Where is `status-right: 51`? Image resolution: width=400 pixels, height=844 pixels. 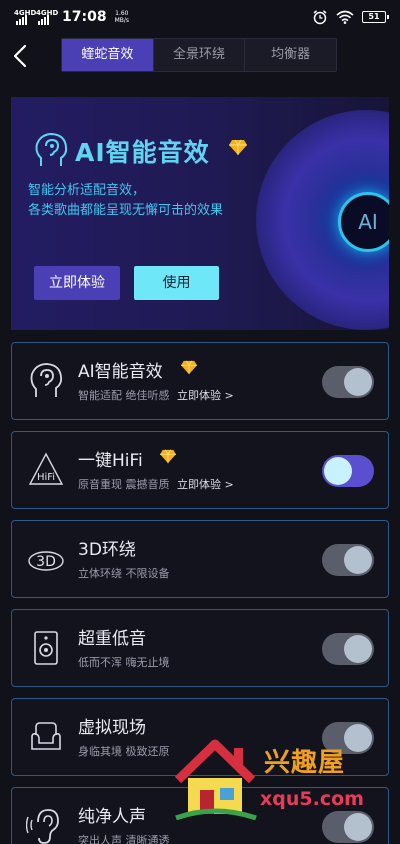 status-right: 51 is located at coordinates (350, 17).